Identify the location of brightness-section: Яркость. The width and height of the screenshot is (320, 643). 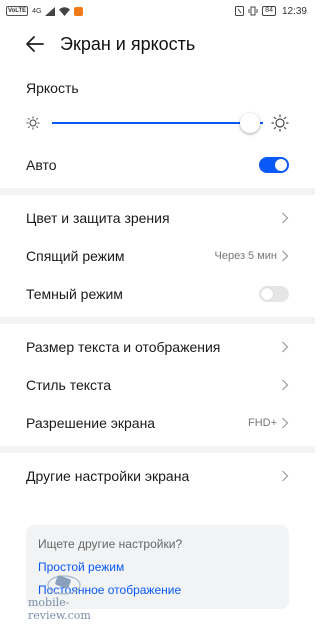
(157, 104).